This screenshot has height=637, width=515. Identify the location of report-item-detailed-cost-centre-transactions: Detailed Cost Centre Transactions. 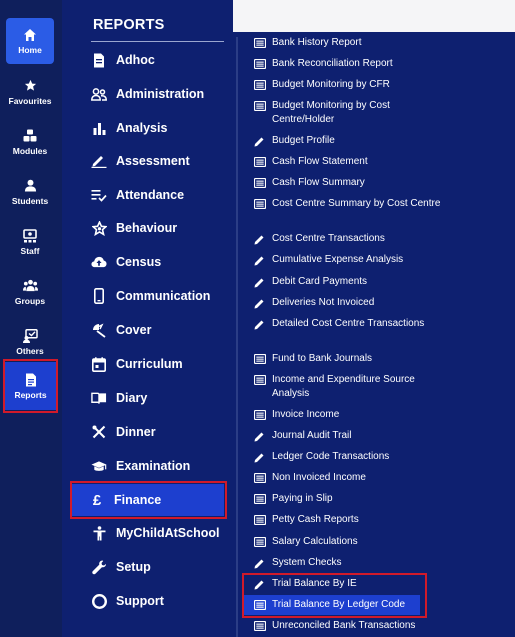
(348, 324).